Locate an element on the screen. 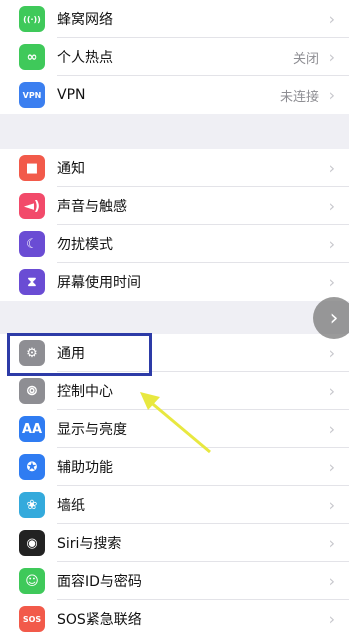 This screenshot has width=349, height=638. settings-row-label: 通知 is located at coordinates (71, 169).